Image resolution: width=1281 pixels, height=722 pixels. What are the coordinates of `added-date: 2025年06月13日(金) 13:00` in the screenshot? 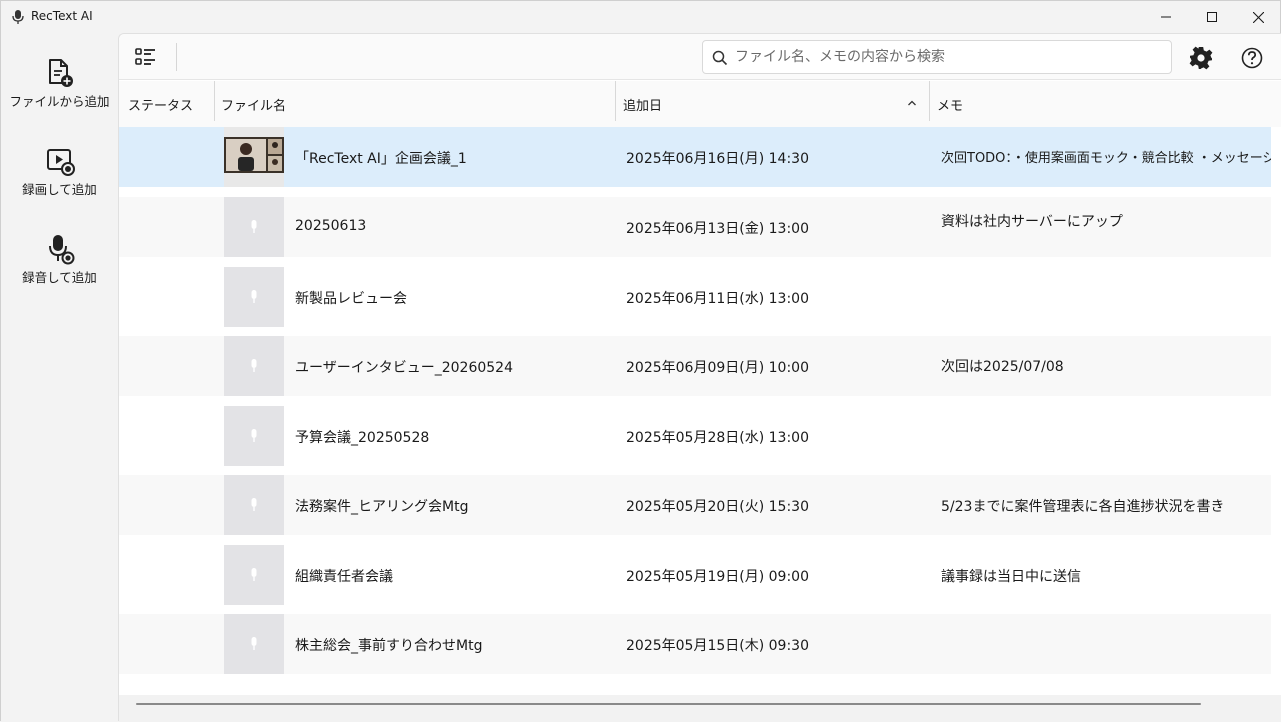 It's located at (717, 229).